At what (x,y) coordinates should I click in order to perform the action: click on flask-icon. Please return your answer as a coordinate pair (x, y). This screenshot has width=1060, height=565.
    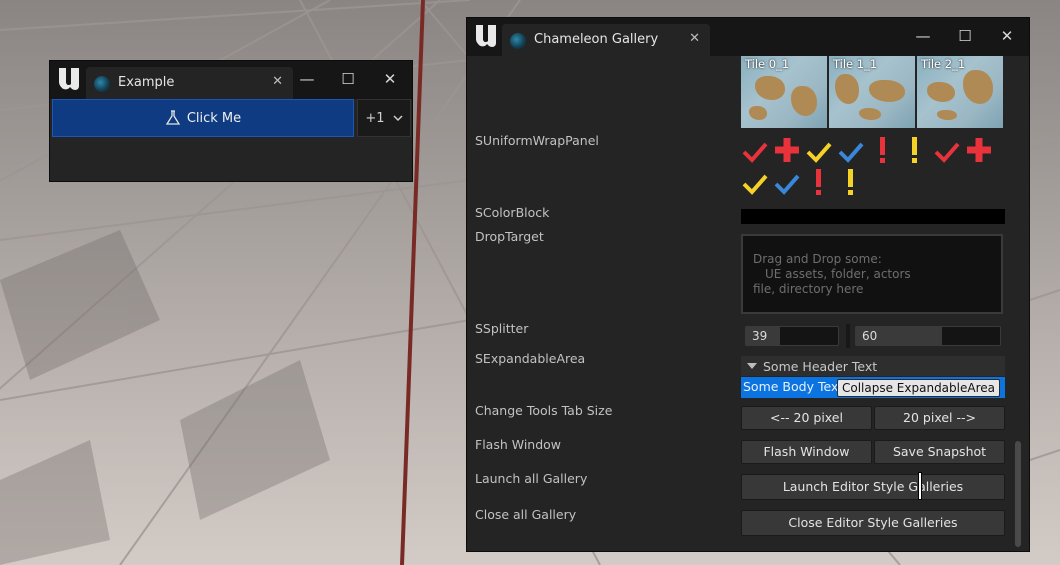
    Looking at the image, I should click on (173, 117).